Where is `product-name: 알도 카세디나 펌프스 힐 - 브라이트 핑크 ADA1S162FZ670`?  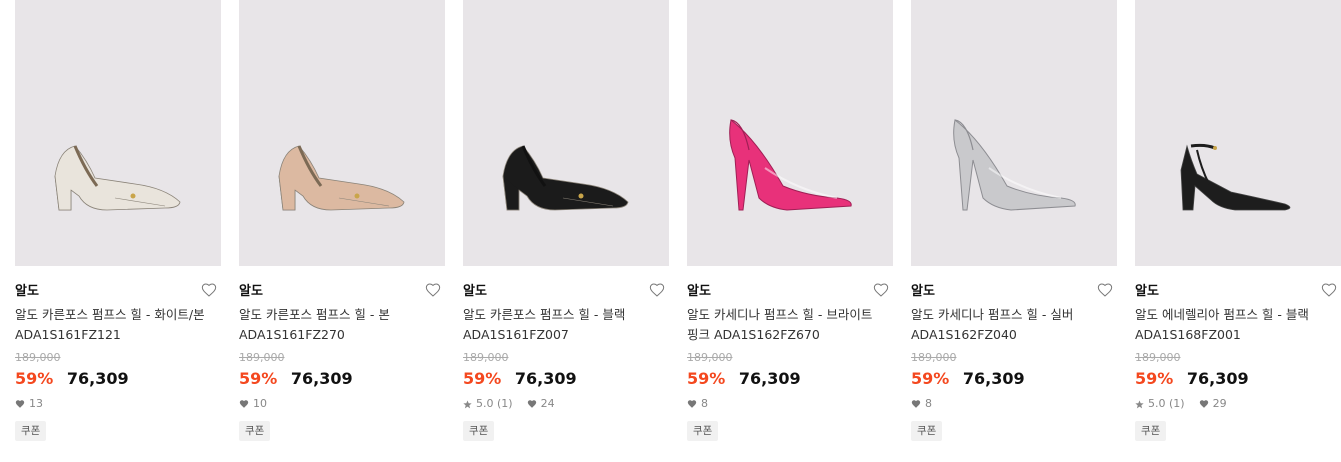
product-name: 알도 카세디나 펌프스 힐 - 브라이트 핑크 ADA1S162FZ670 is located at coordinates (790, 325).